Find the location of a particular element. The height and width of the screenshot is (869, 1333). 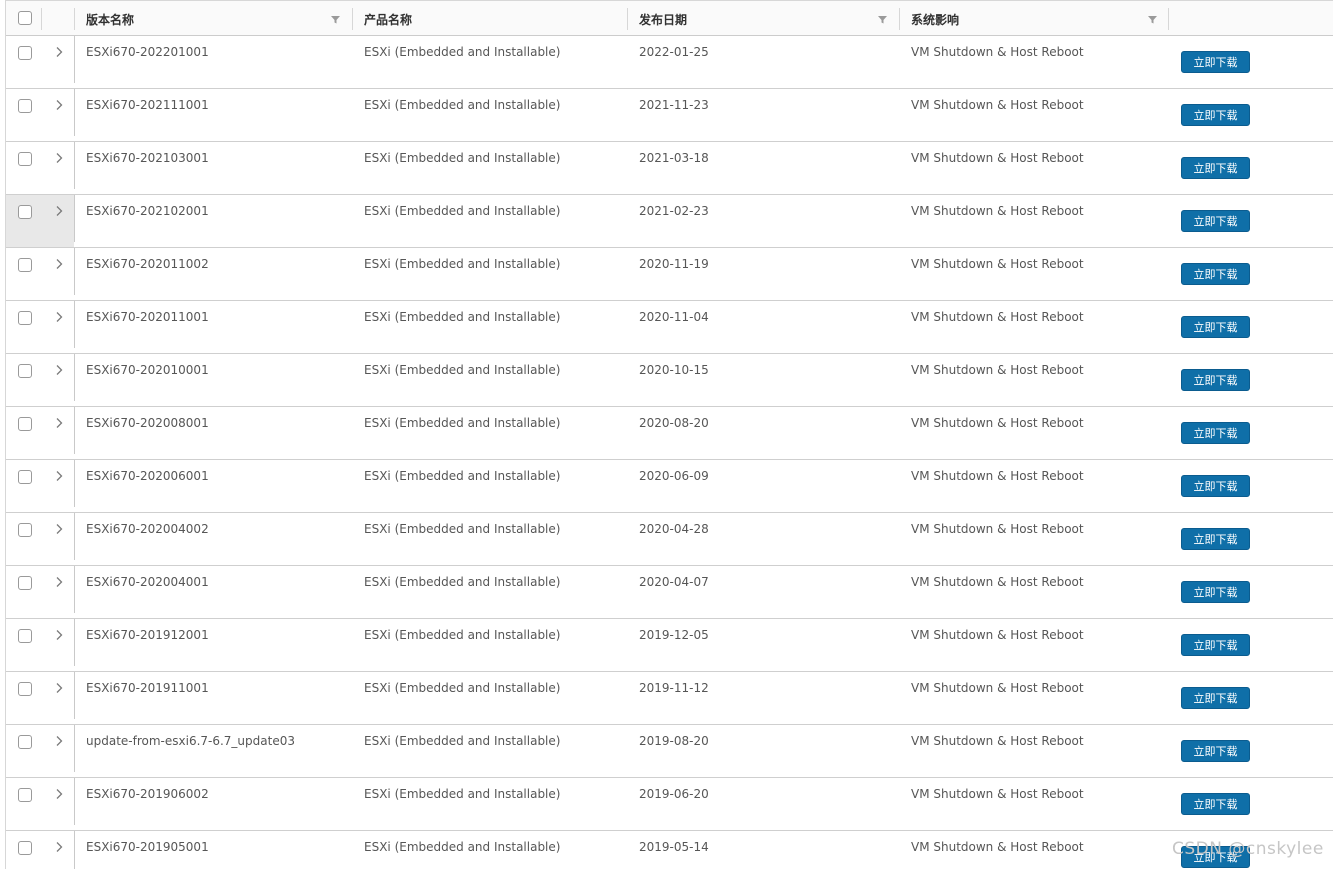

column-header-impact: 系统影响 is located at coordinates (935, 18).